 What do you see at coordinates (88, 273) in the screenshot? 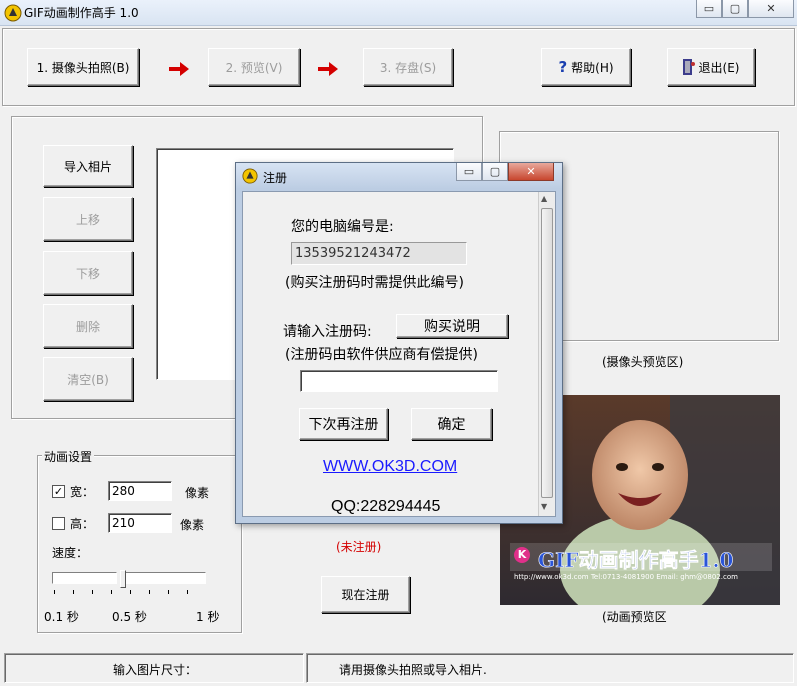
I see `move-down-button: 下移` at bounding box center [88, 273].